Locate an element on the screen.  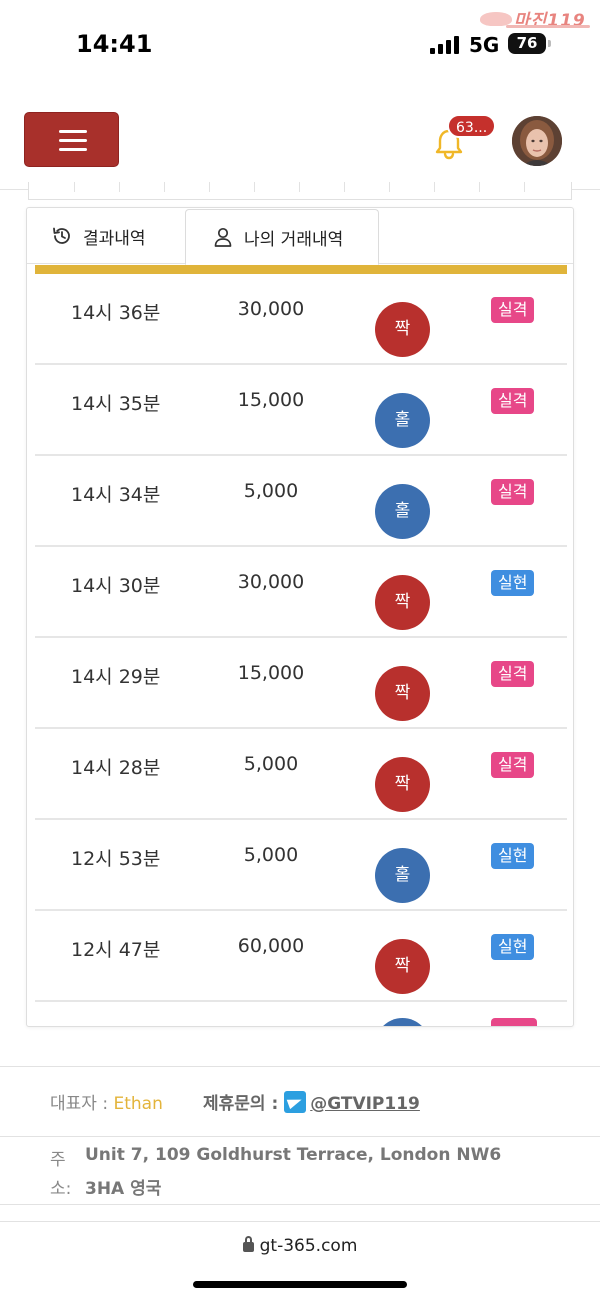
browser-url-bar: gt-365.com is located at coordinates (300, 1251).